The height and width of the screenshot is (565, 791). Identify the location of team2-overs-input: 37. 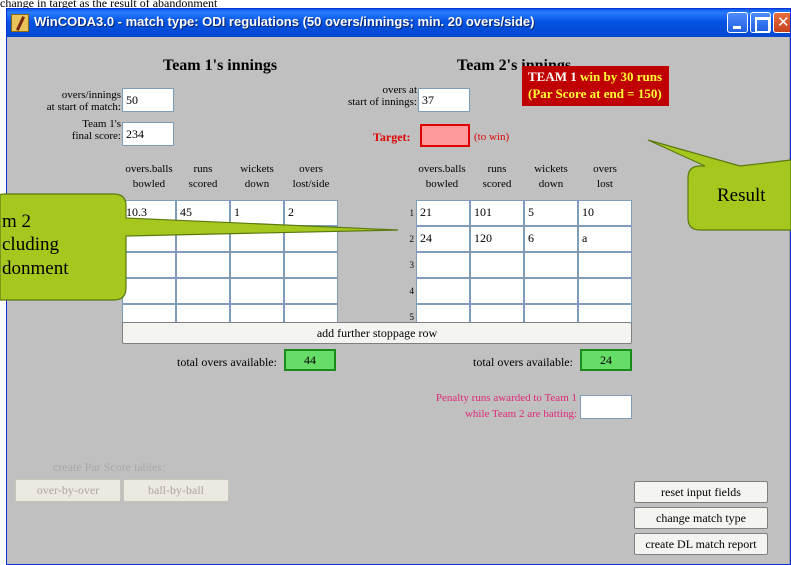
(444, 100).